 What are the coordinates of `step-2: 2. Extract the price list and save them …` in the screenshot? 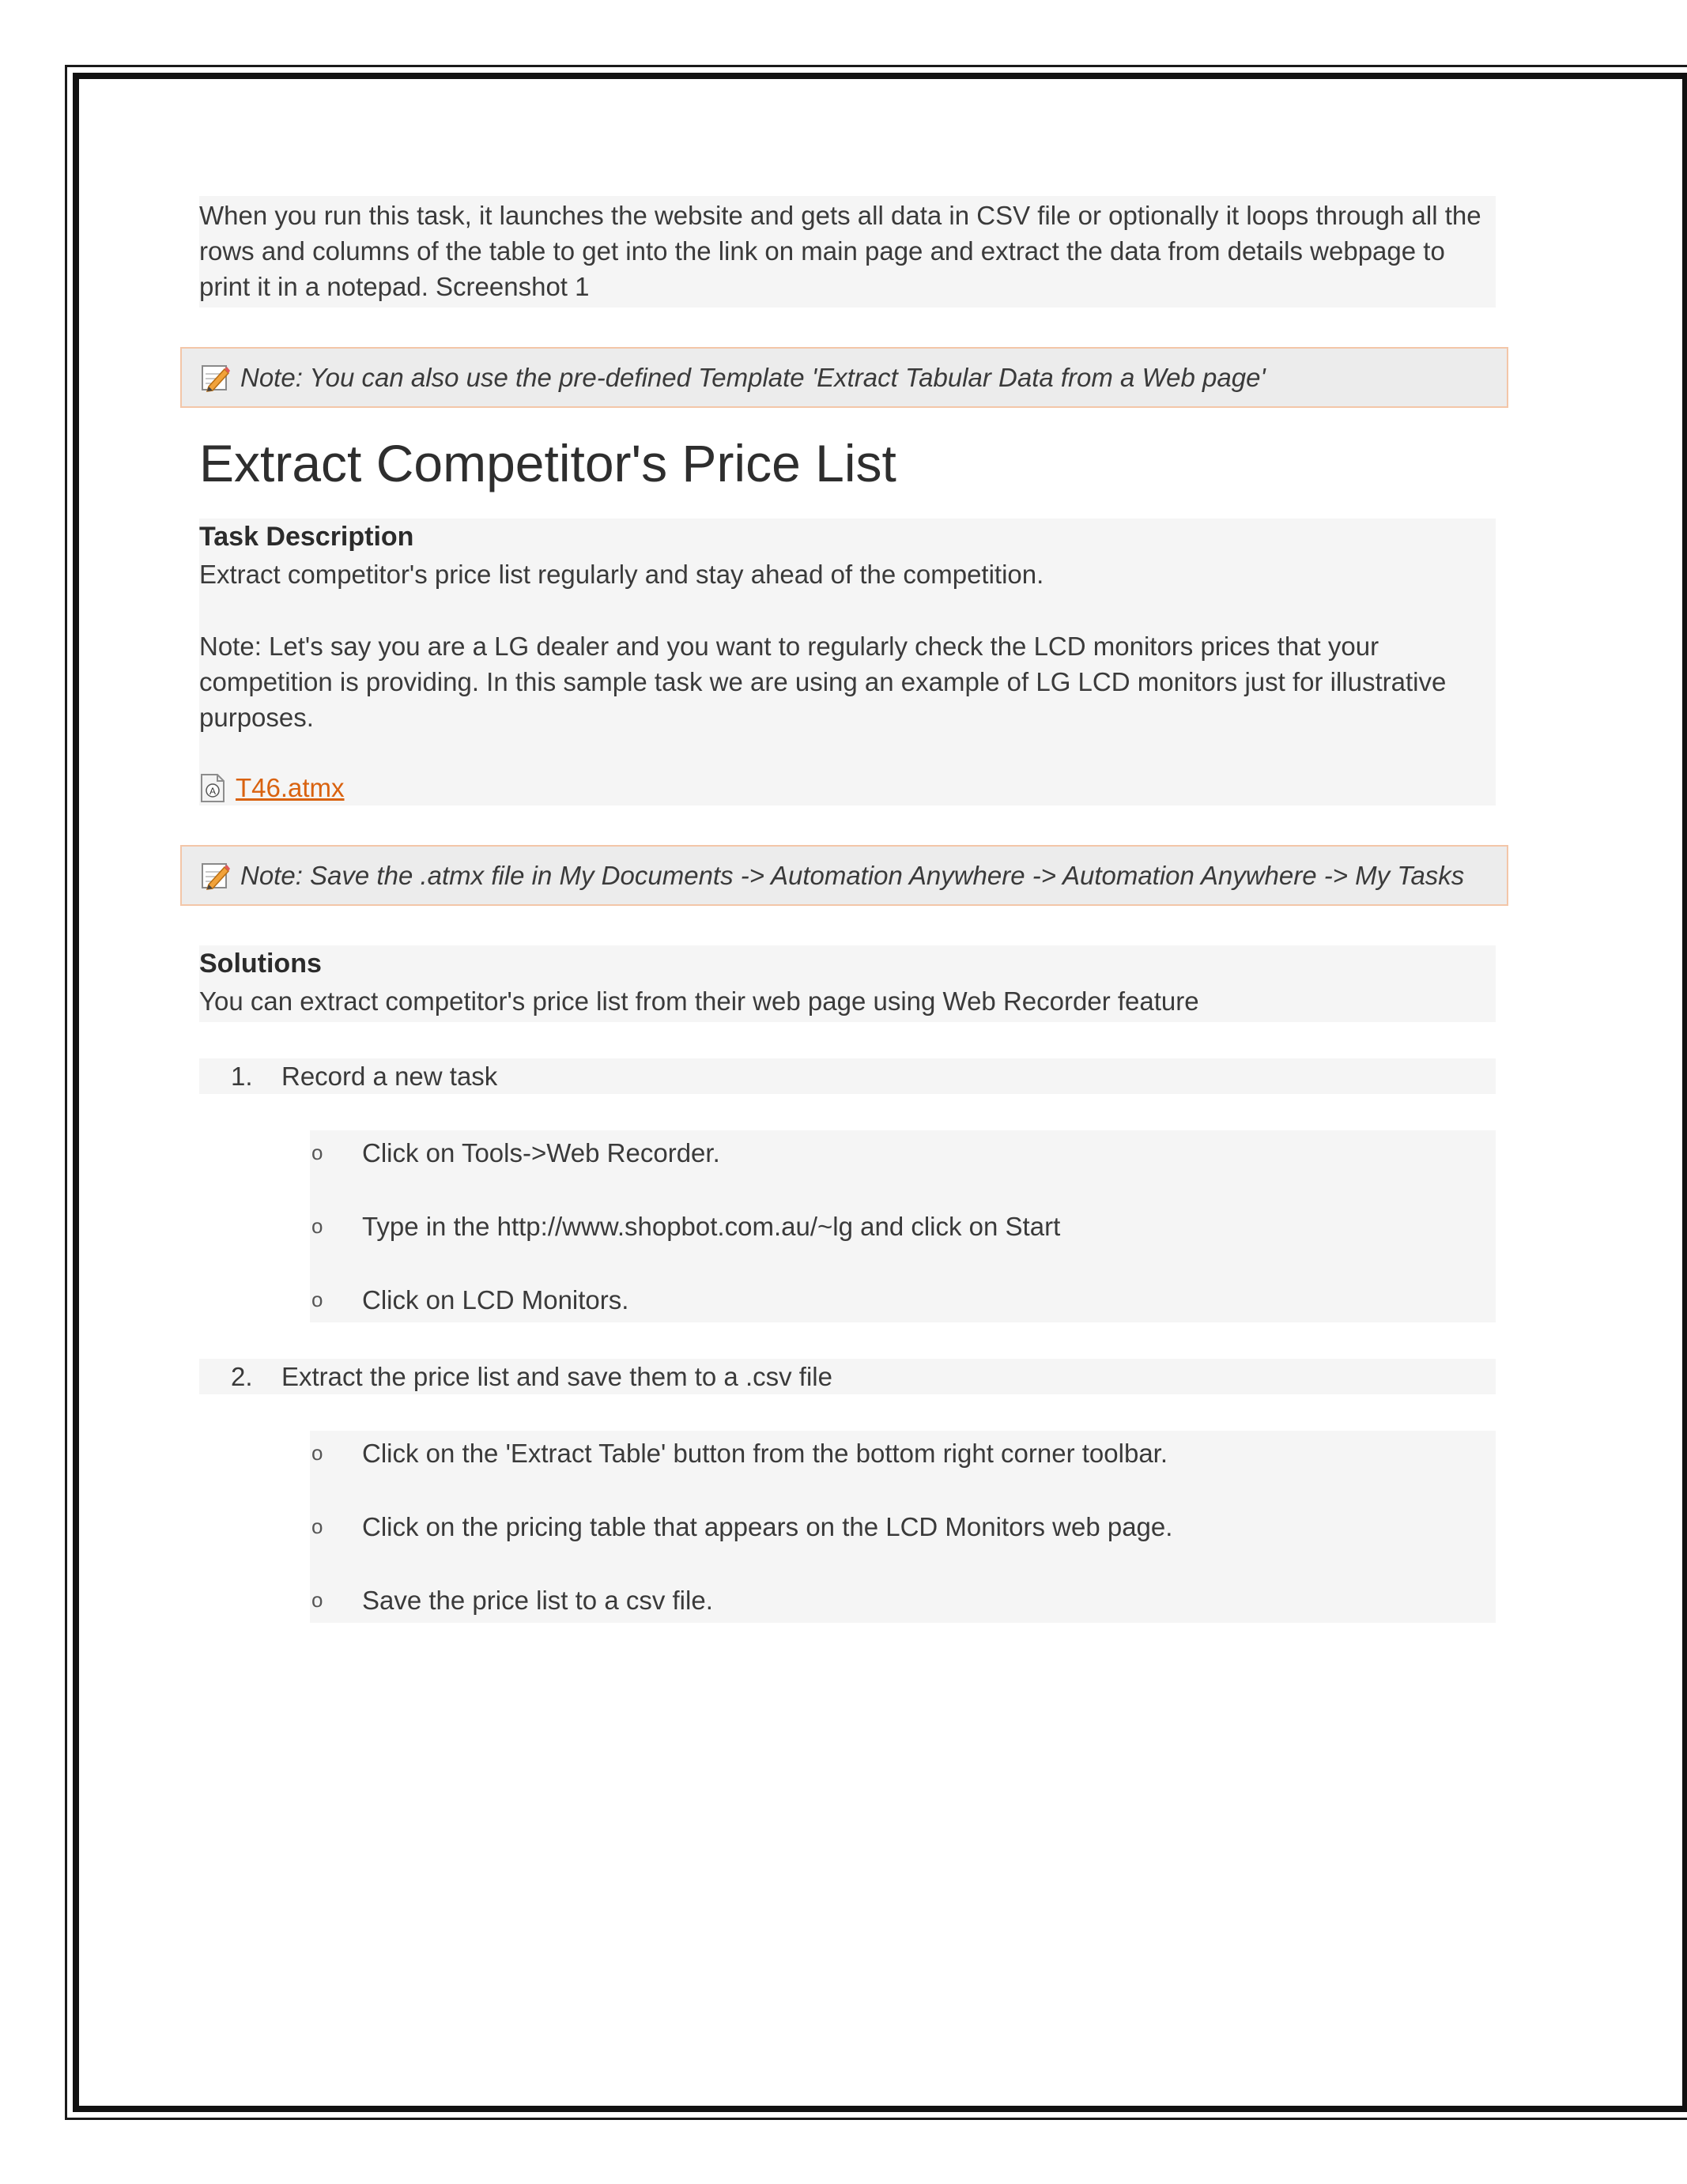 It's located at (847, 1376).